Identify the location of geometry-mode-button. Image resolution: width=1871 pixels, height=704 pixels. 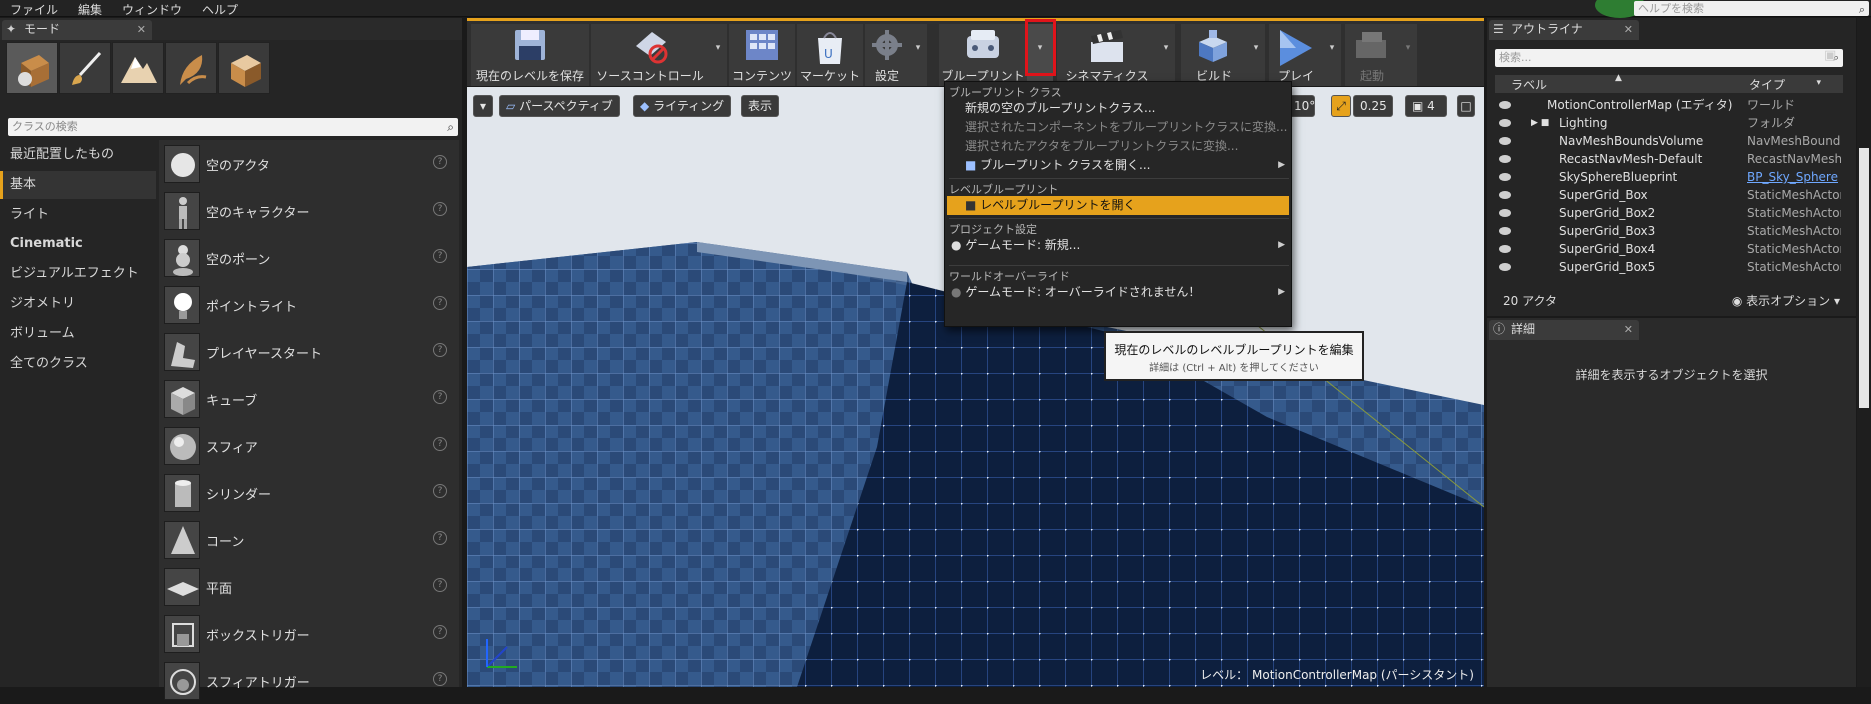
(244, 68).